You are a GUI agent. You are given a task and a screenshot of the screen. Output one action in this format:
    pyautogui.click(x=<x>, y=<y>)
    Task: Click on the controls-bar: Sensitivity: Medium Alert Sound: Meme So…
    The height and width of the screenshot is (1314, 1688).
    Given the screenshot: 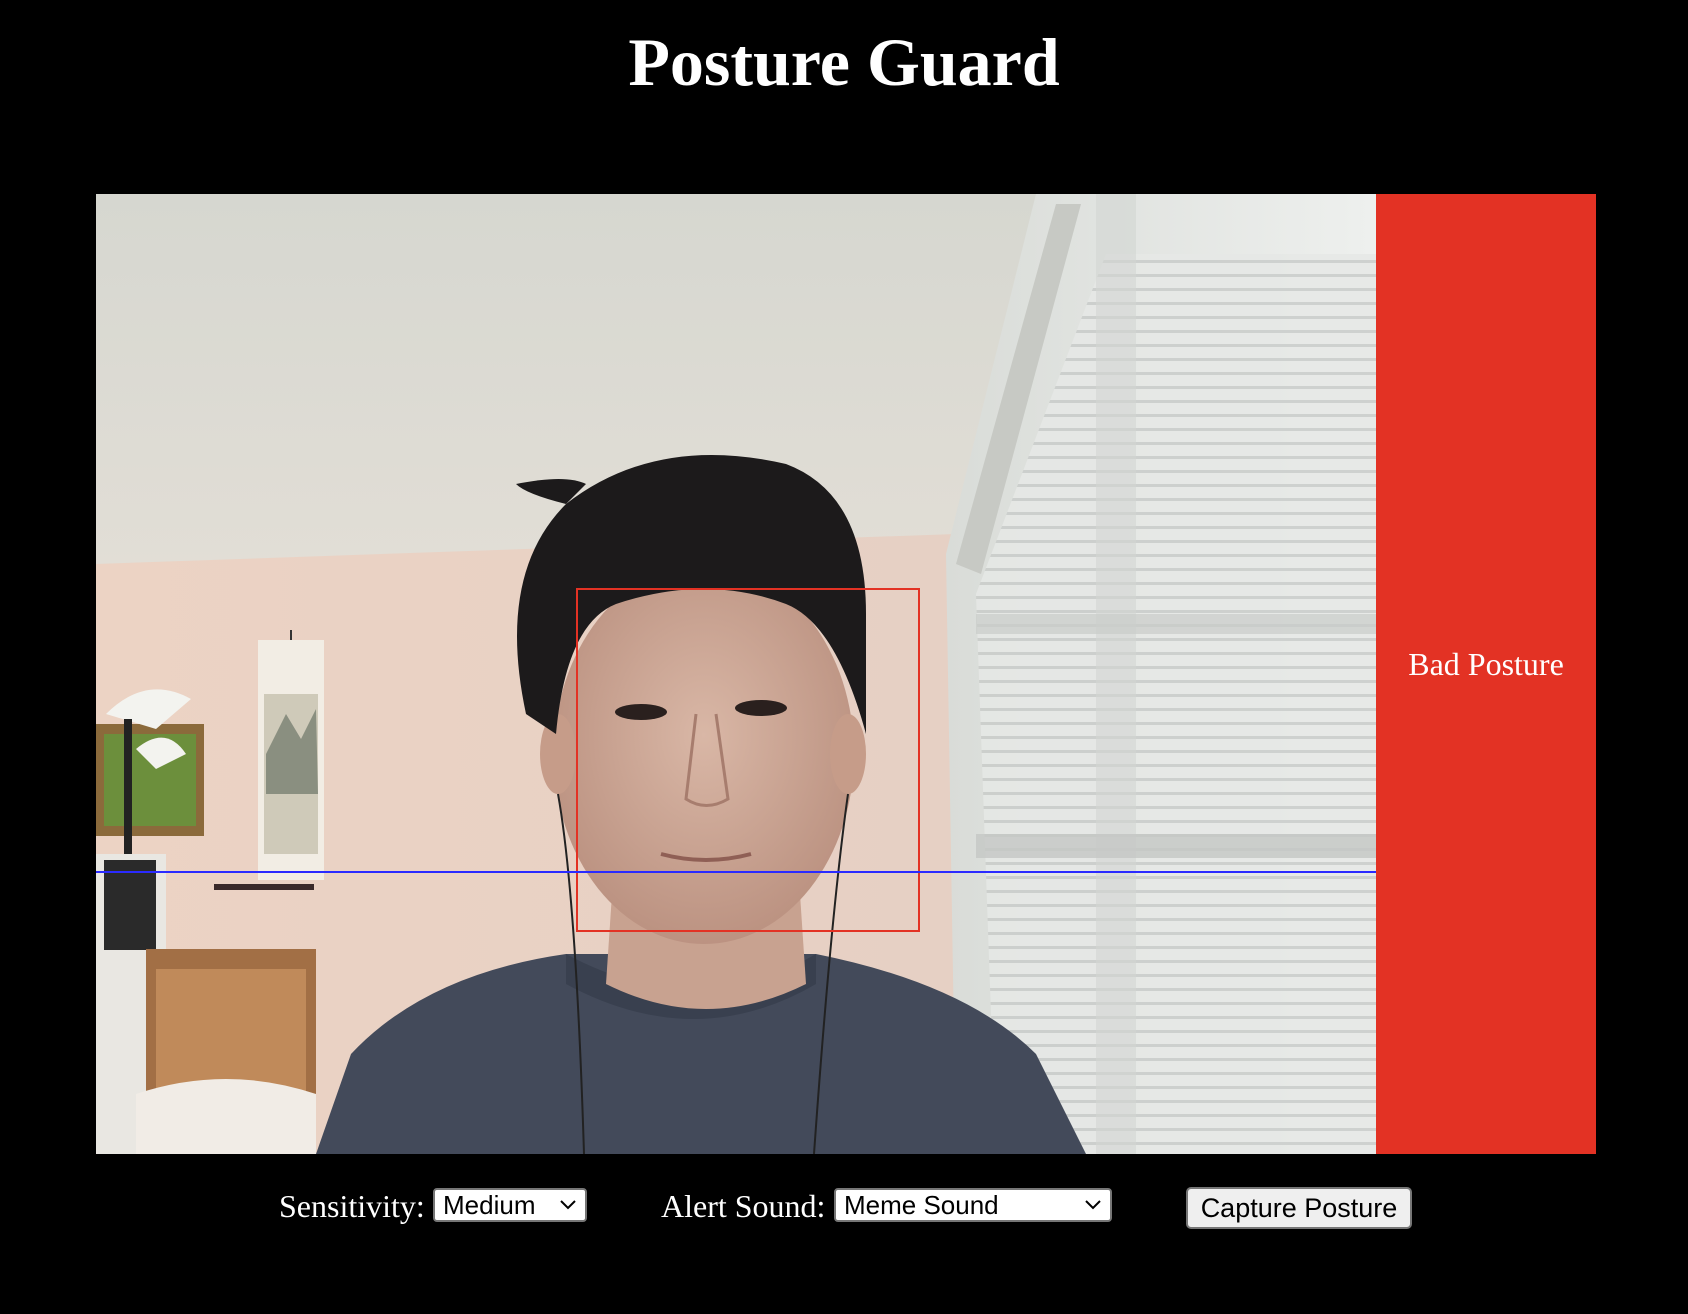 What is the action you would take?
    pyautogui.click(x=844, y=1208)
    